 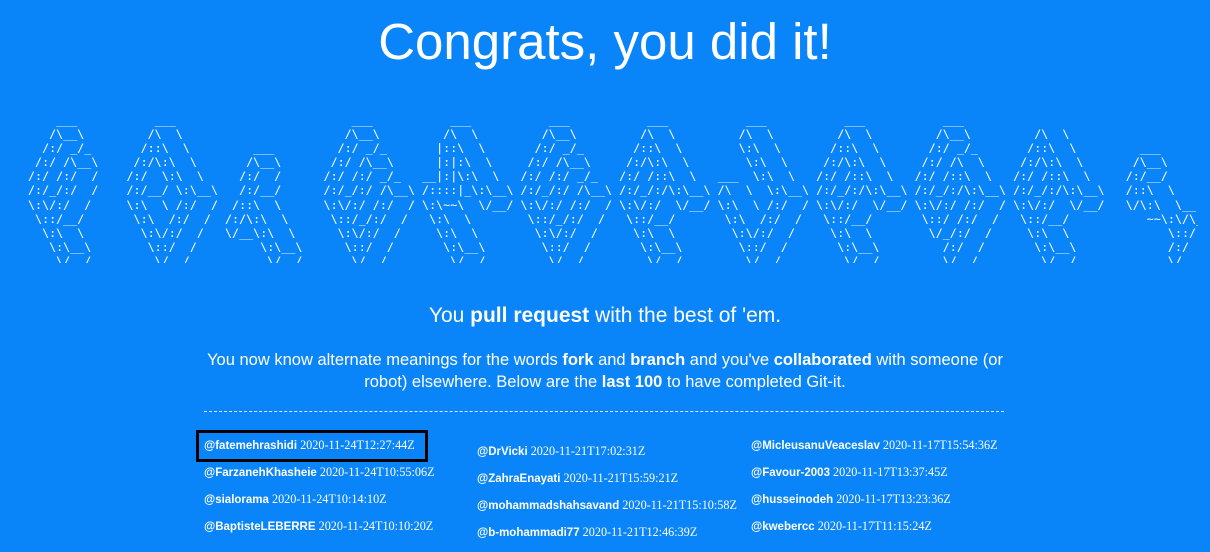 I want to click on user-link: @mohammadshahsavand, so click(x=548, y=506).